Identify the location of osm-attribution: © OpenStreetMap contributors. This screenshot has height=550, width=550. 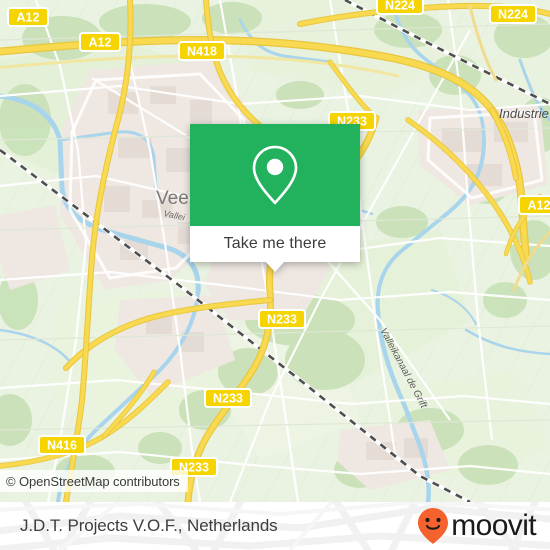
(94, 481).